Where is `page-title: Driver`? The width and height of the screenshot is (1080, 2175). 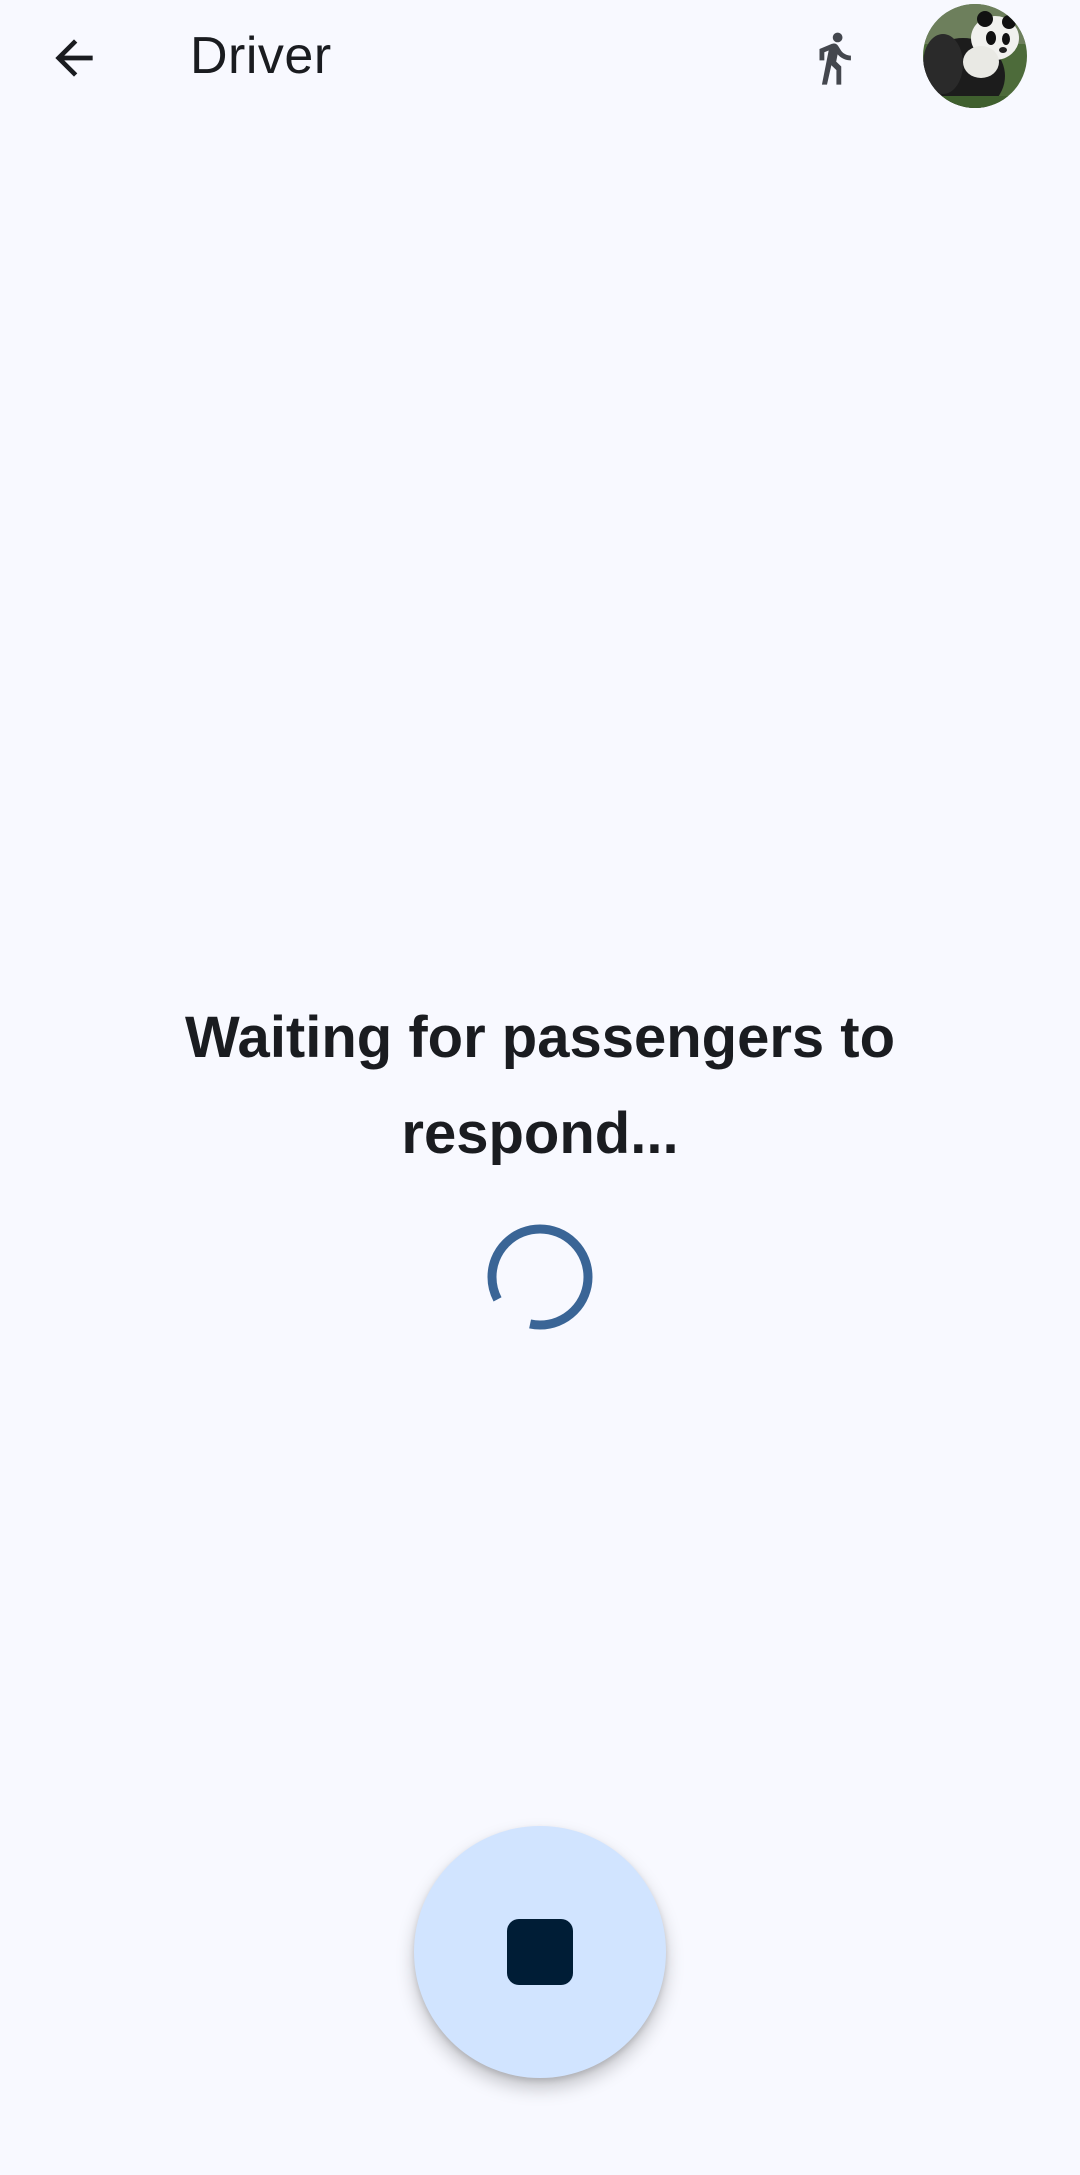
page-title: Driver is located at coordinates (261, 56).